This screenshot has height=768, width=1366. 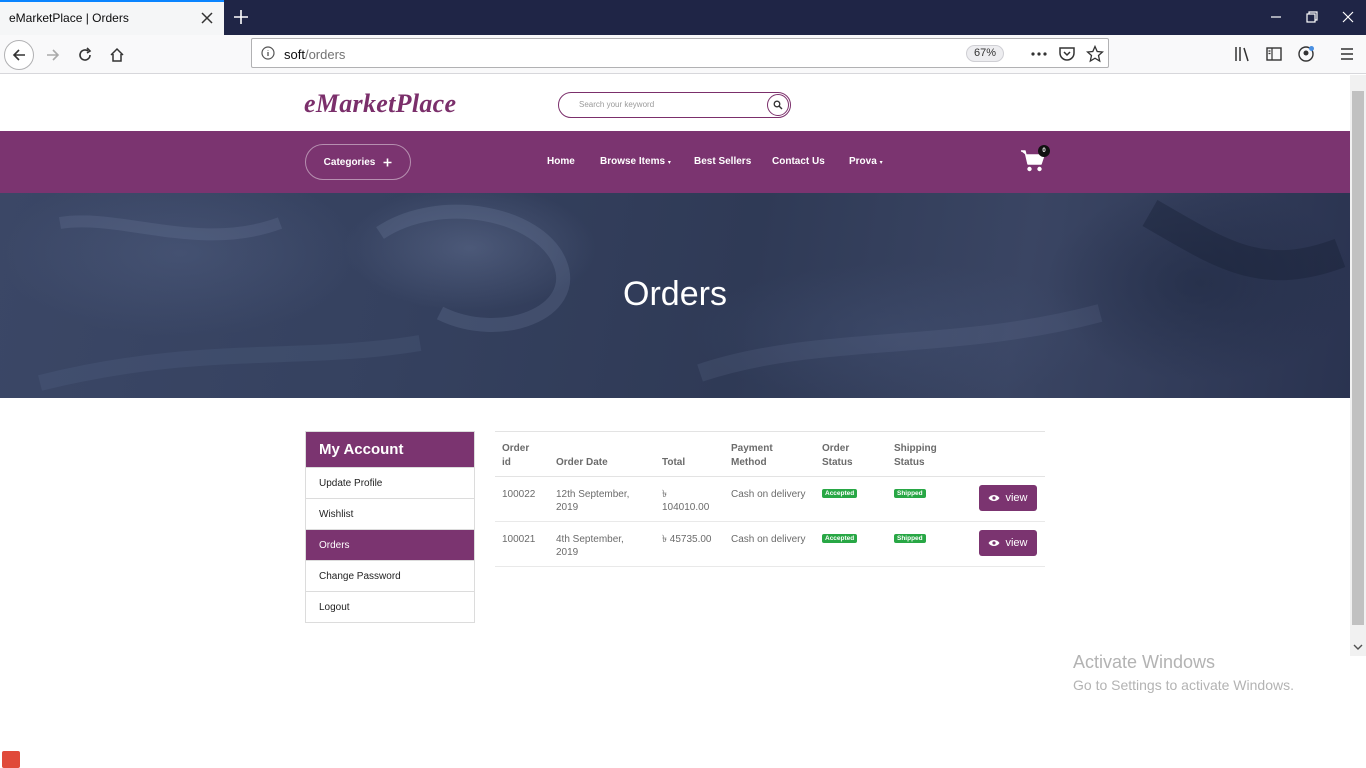 I want to click on order-total-line1: ৳, so click(x=664, y=494).